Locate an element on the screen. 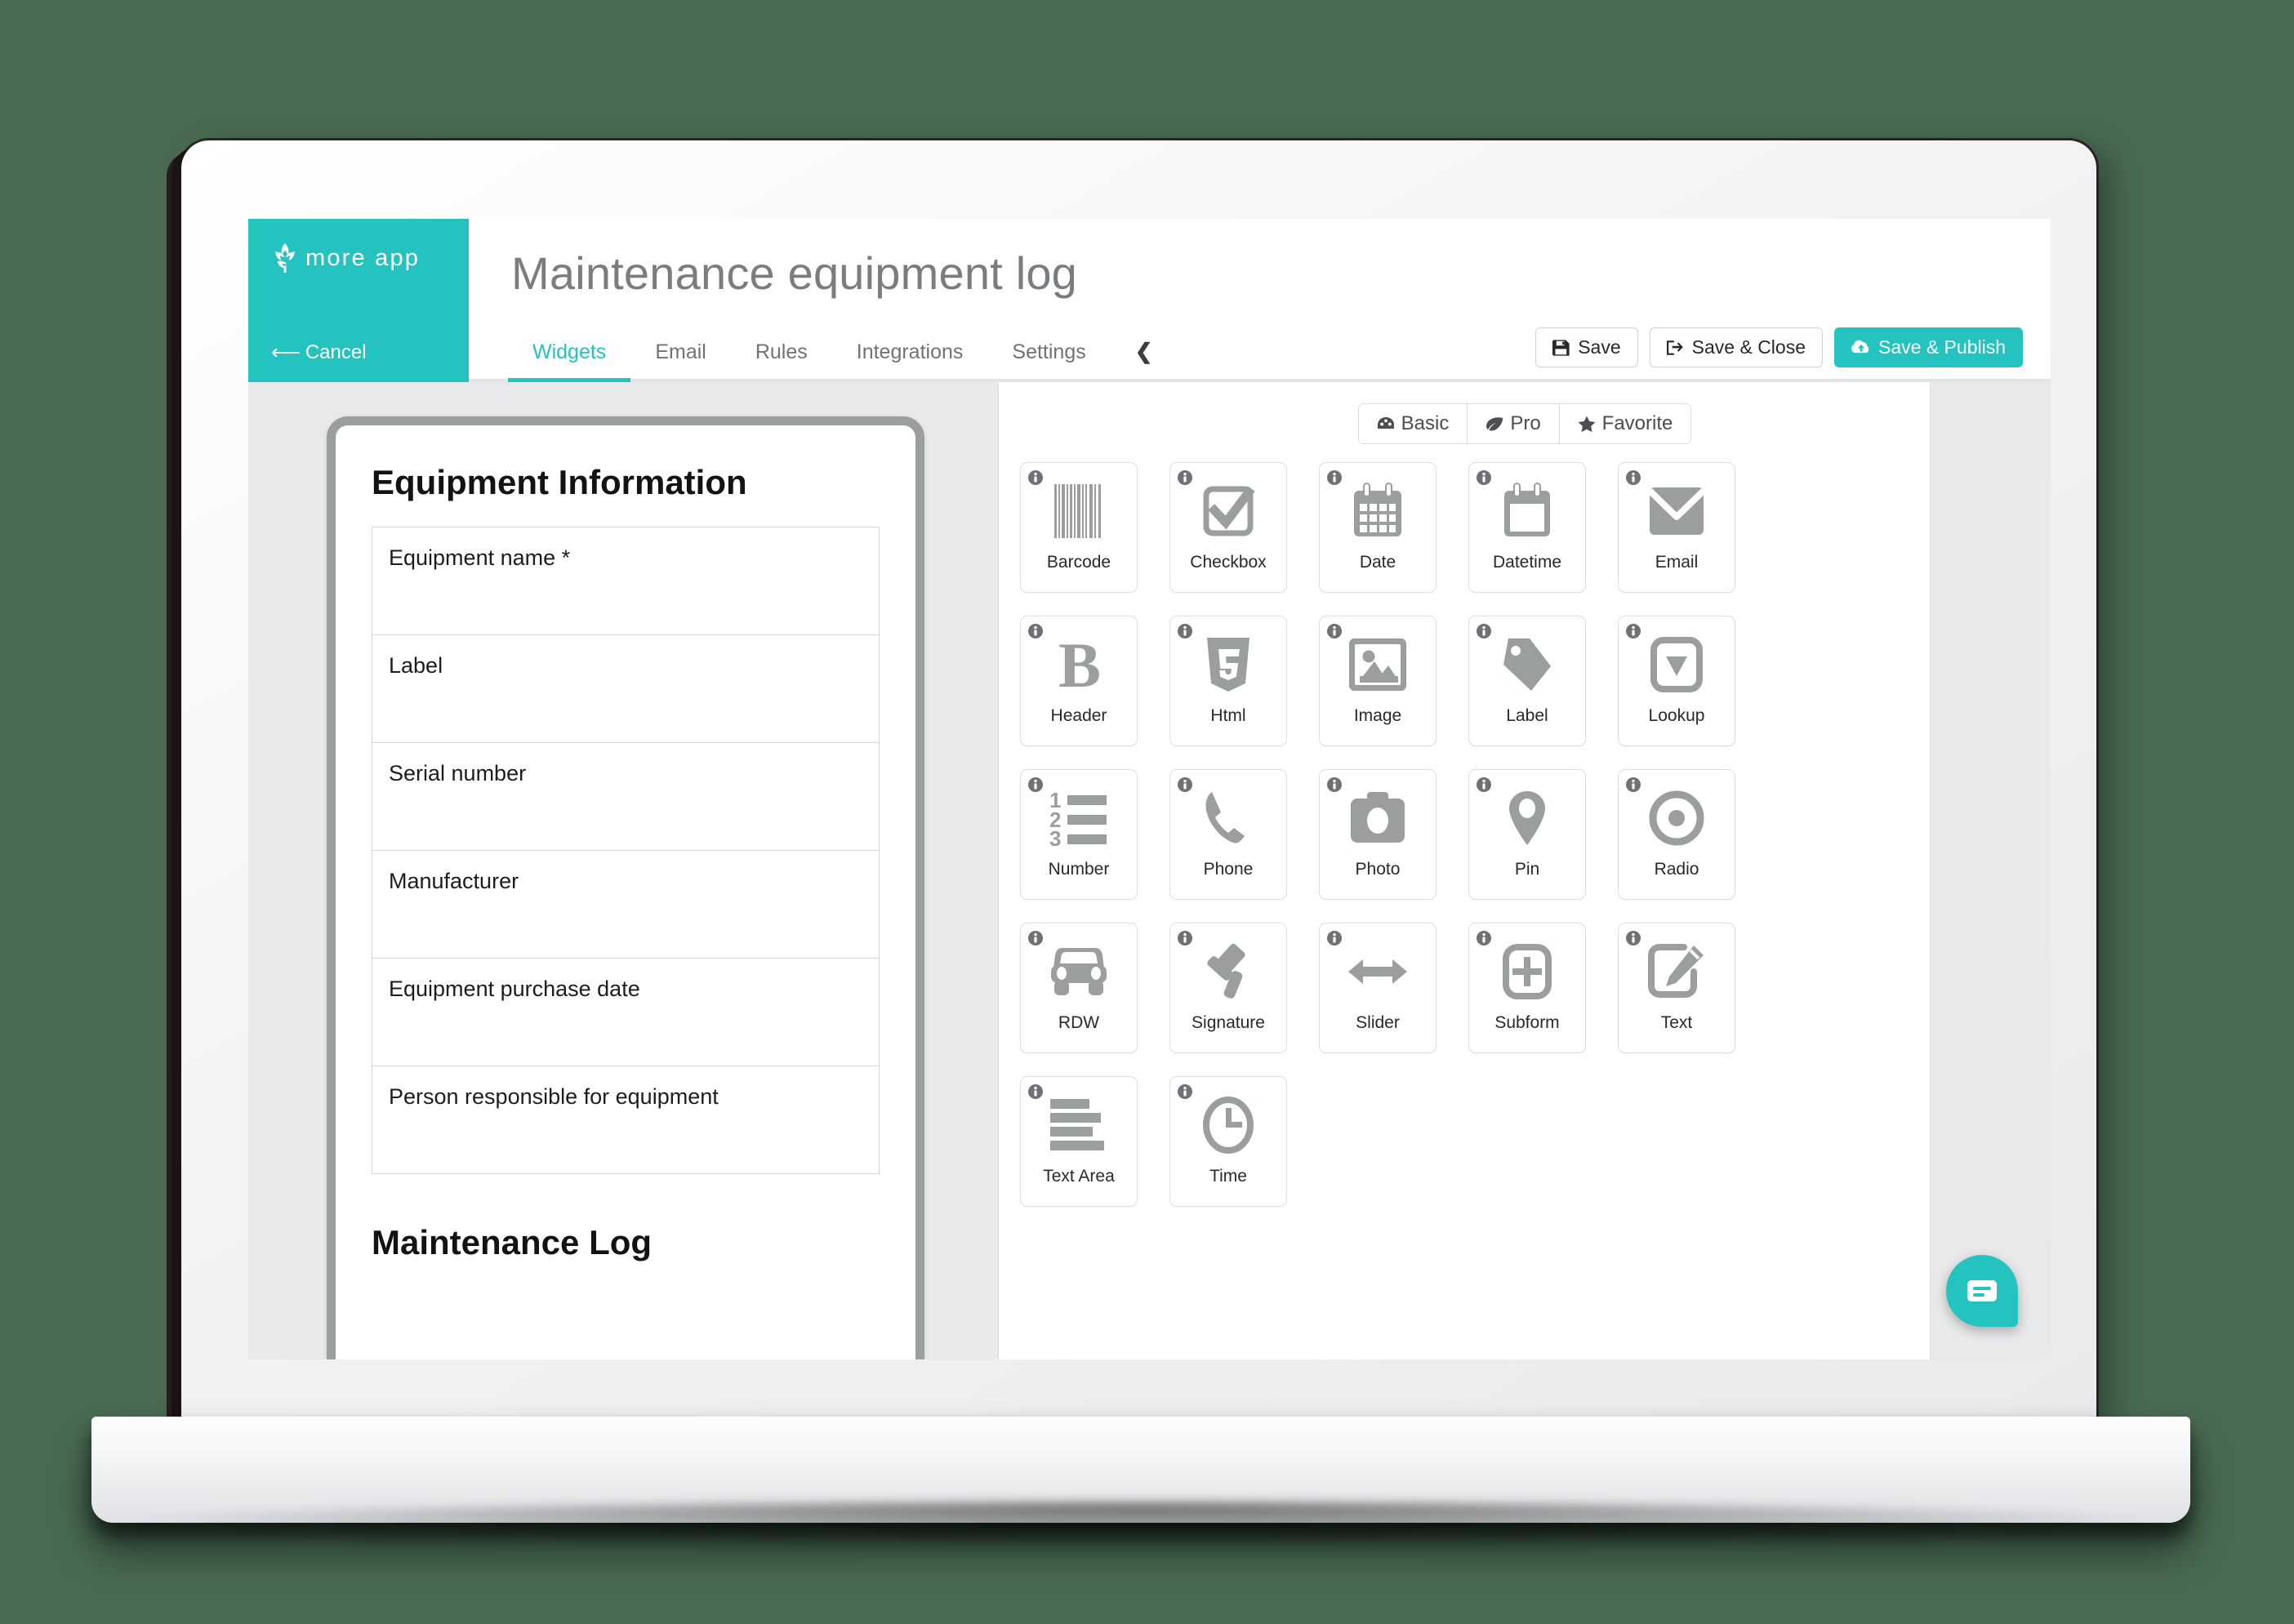 The height and width of the screenshot is (1624, 2294). tab-email: Email is located at coordinates (680, 359).